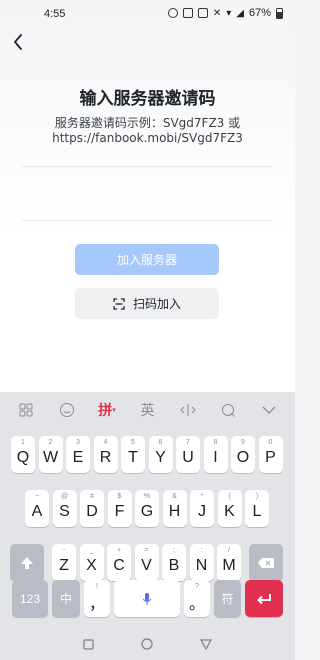  What do you see at coordinates (257, 511) in the screenshot?
I see `key-label: L` at bounding box center [257, 511].